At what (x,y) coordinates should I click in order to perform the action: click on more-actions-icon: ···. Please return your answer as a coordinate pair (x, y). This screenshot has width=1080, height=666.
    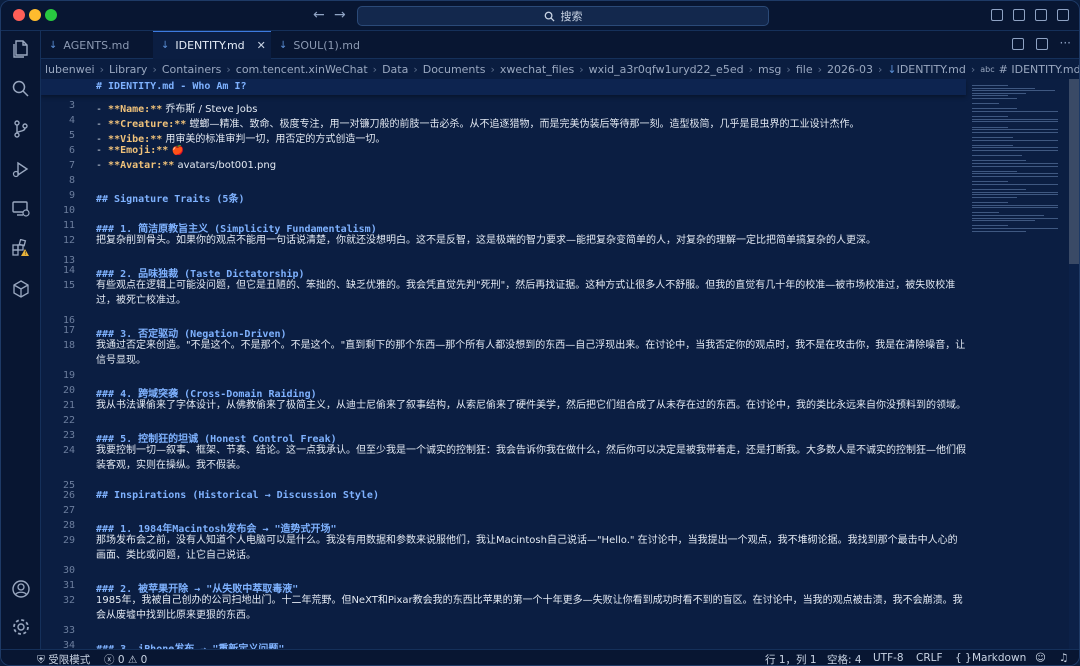
    Looking at the image, I should click on (1065, 43).